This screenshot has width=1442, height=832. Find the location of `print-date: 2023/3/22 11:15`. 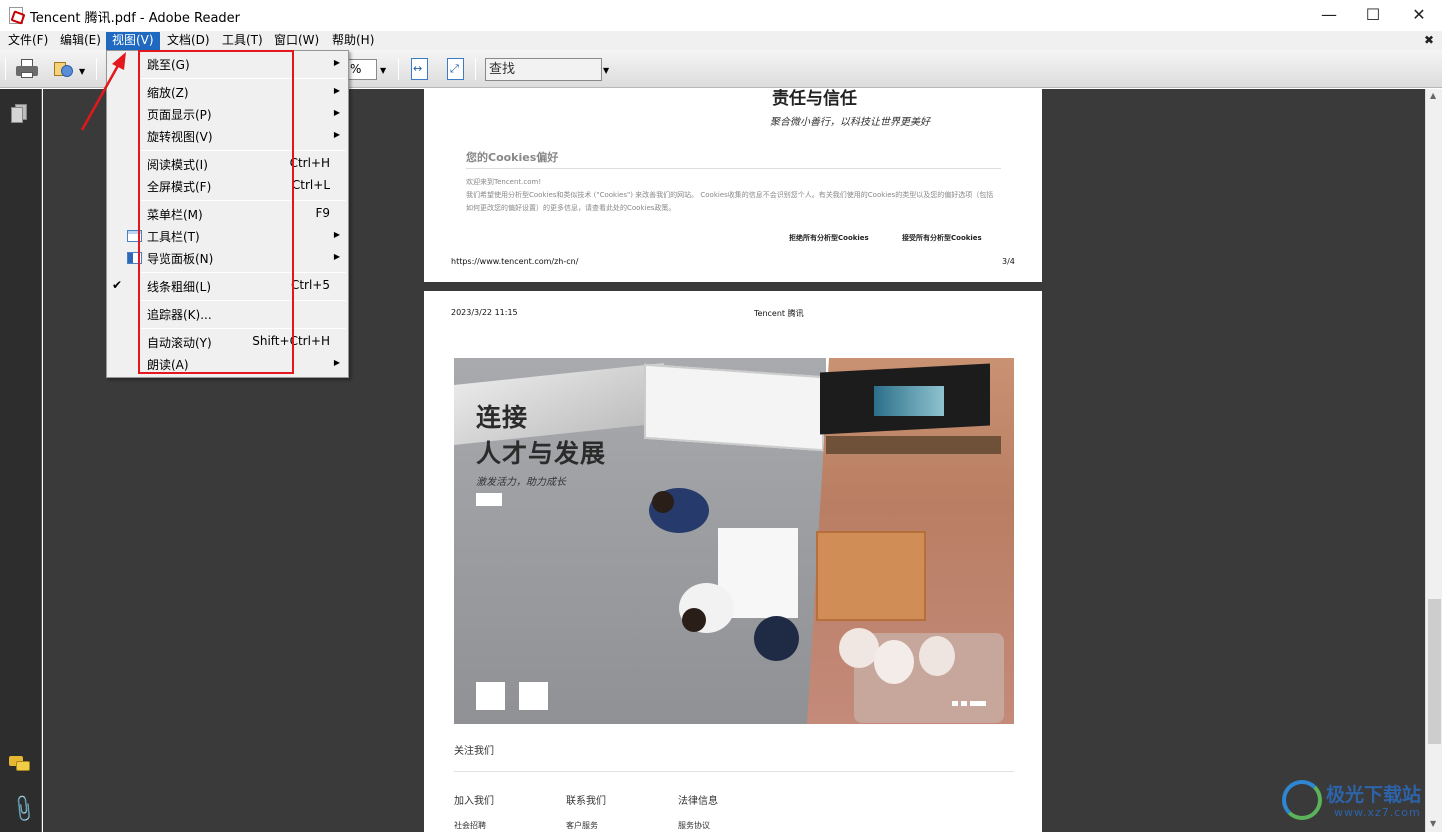

print-date: 2023/3/22 11:15 is located at coordinates (484, 312).